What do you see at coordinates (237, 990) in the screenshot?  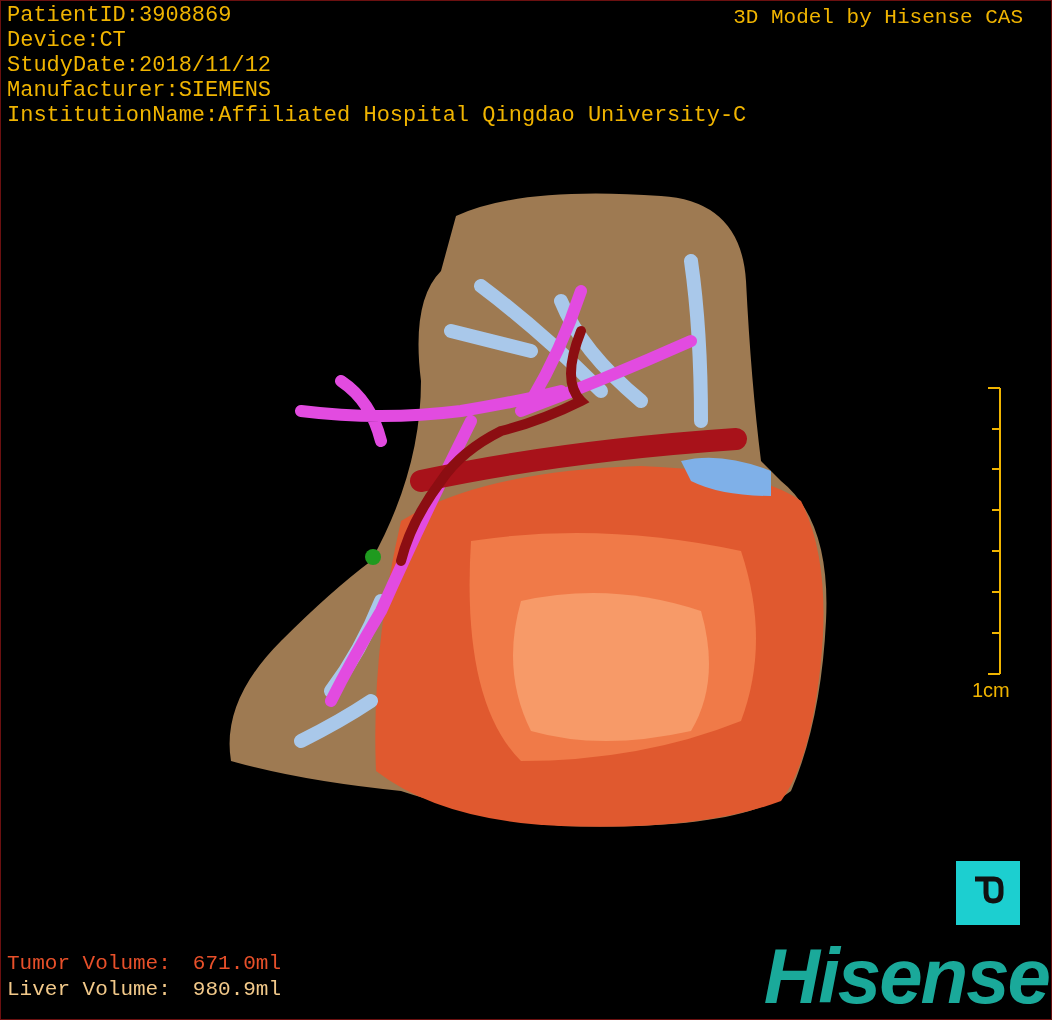 I see `volume-value: 980.9ml` at bounding box center [237, 990].